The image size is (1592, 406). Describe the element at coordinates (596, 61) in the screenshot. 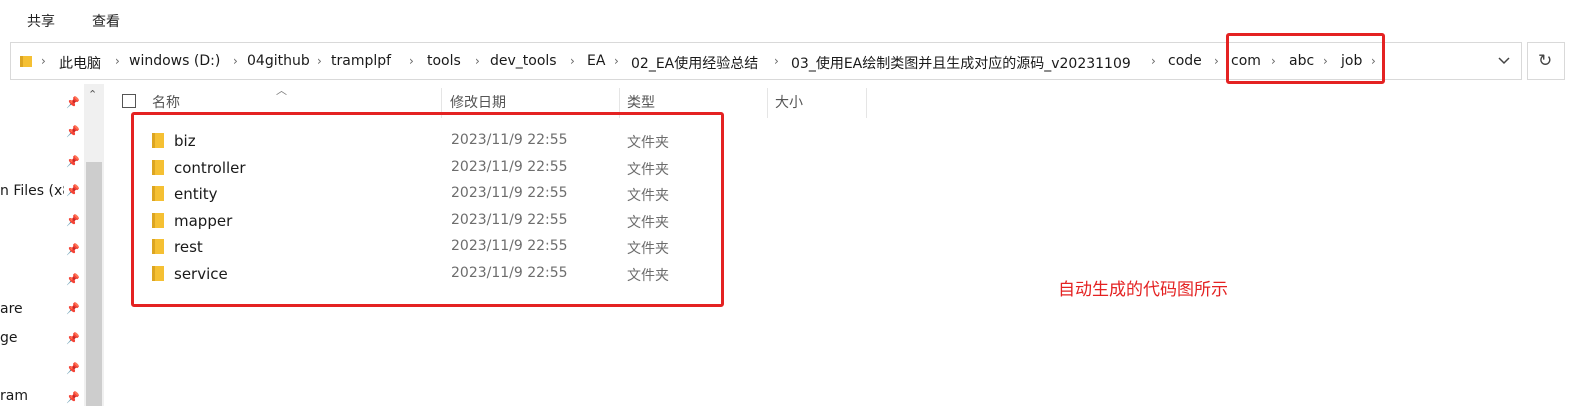

I see `breadcrumb-ea: EA` at that location.